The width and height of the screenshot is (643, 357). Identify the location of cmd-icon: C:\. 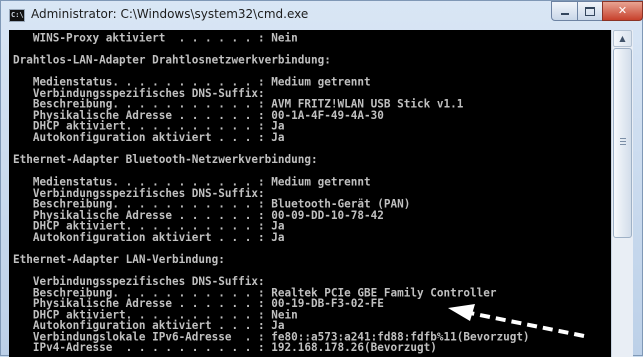
(17, 15).